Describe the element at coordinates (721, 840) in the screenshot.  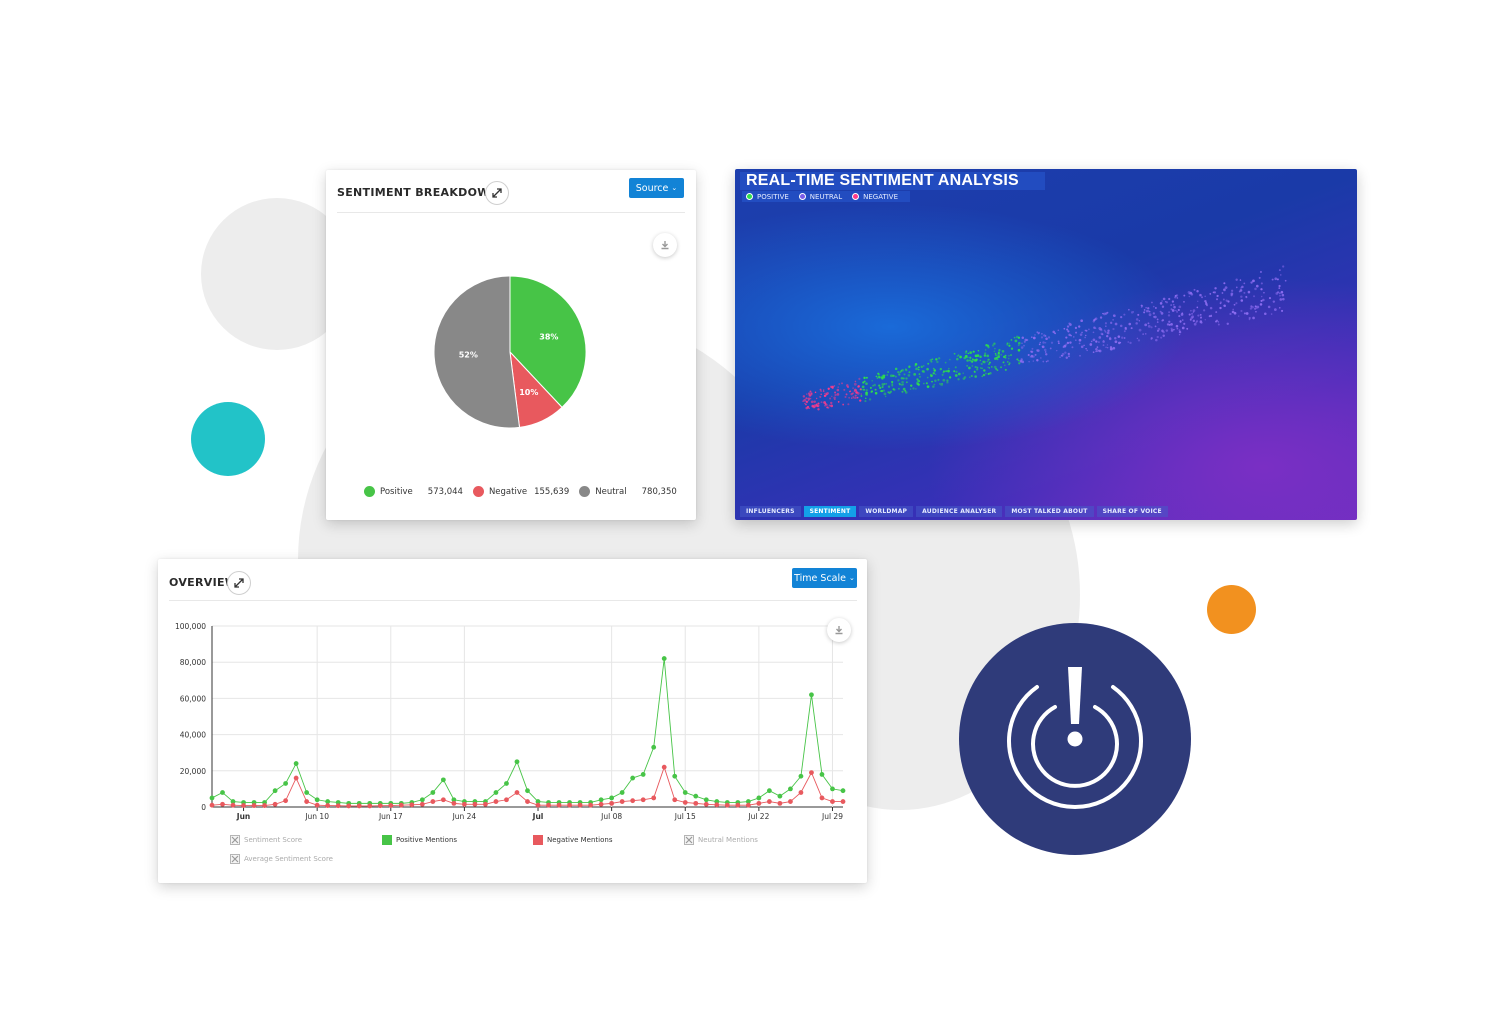
I see `legend-neutral-mentions: Neutral Mentions` at that location.